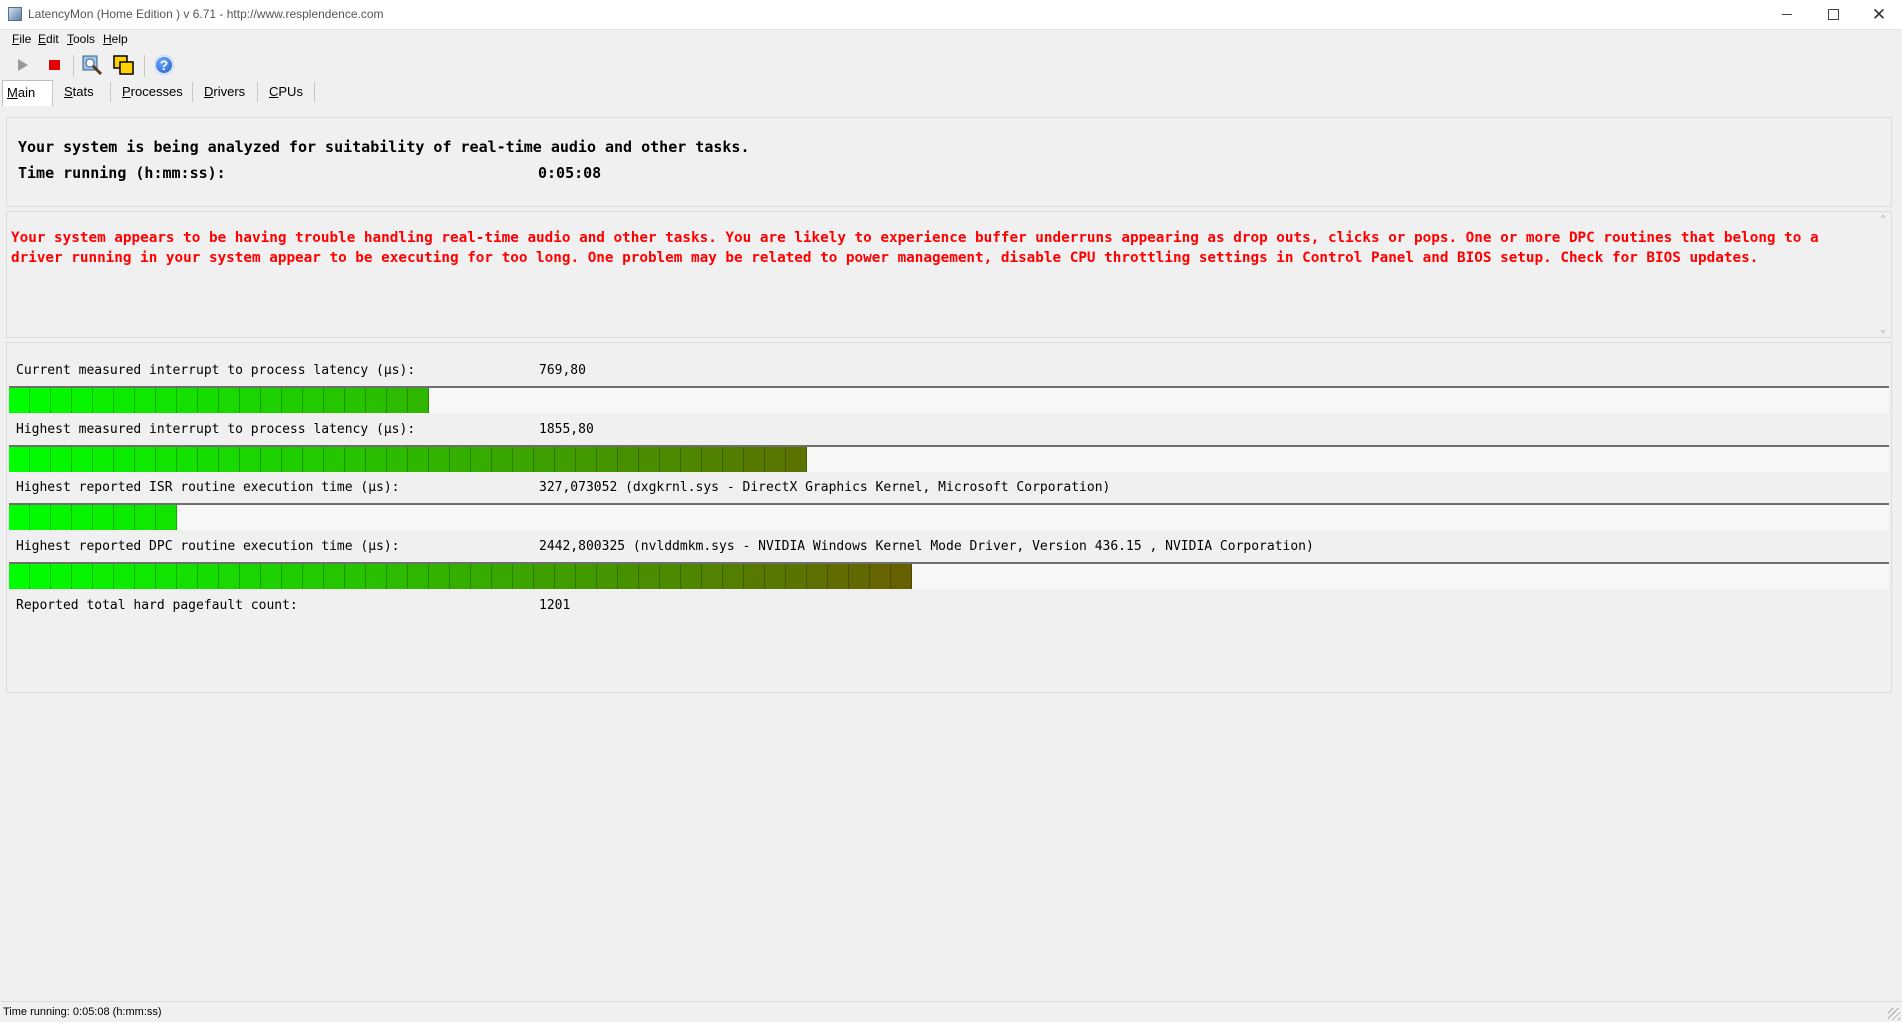 This screenshot has width=1902, height=1022. I want to click on tab-stats: Stats, so click(79, 92).